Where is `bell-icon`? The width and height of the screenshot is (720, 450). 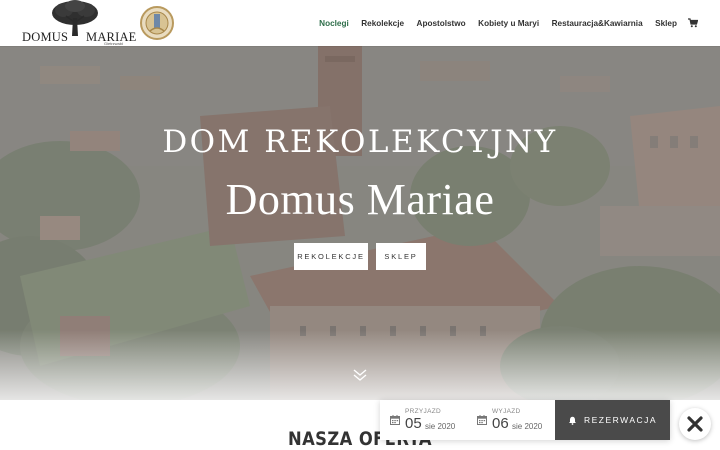
bell-icon is located at coordinates (572, 420).